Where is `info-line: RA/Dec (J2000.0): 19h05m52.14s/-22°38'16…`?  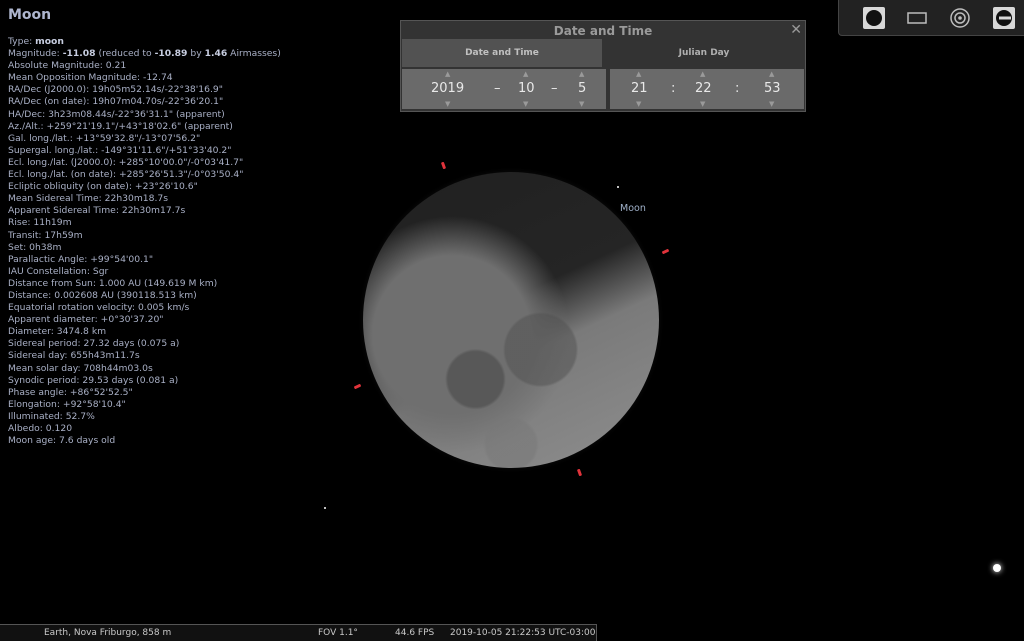 info-line: RA/Dec (J2000.0): 19h05m52.14s/-22°38'16… is located at coordinates (115, 90).